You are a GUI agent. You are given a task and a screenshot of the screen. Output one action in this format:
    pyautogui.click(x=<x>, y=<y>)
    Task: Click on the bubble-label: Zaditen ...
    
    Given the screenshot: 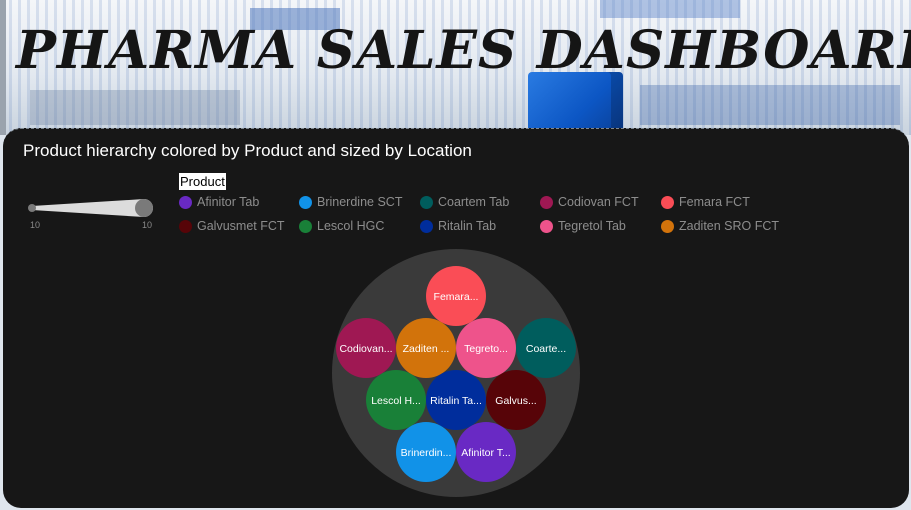 What is the action you would take?
    pyautogui.click(x=426, y=349)
    